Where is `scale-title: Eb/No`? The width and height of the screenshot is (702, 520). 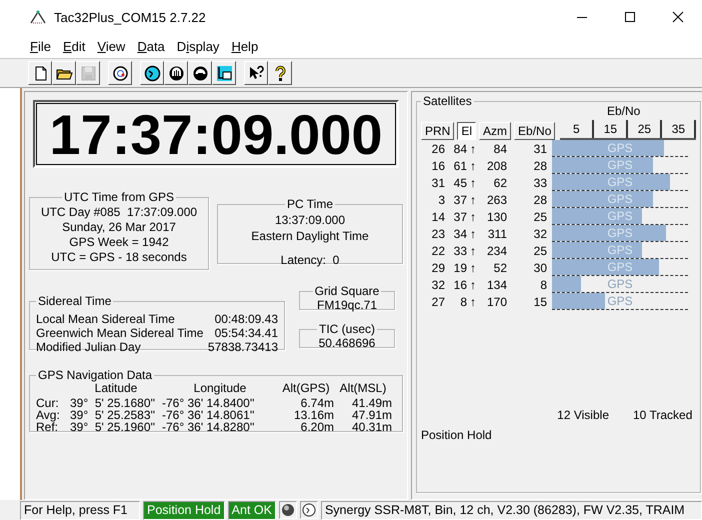 scale-title: Eb/No is located at coordinates (624, 111).